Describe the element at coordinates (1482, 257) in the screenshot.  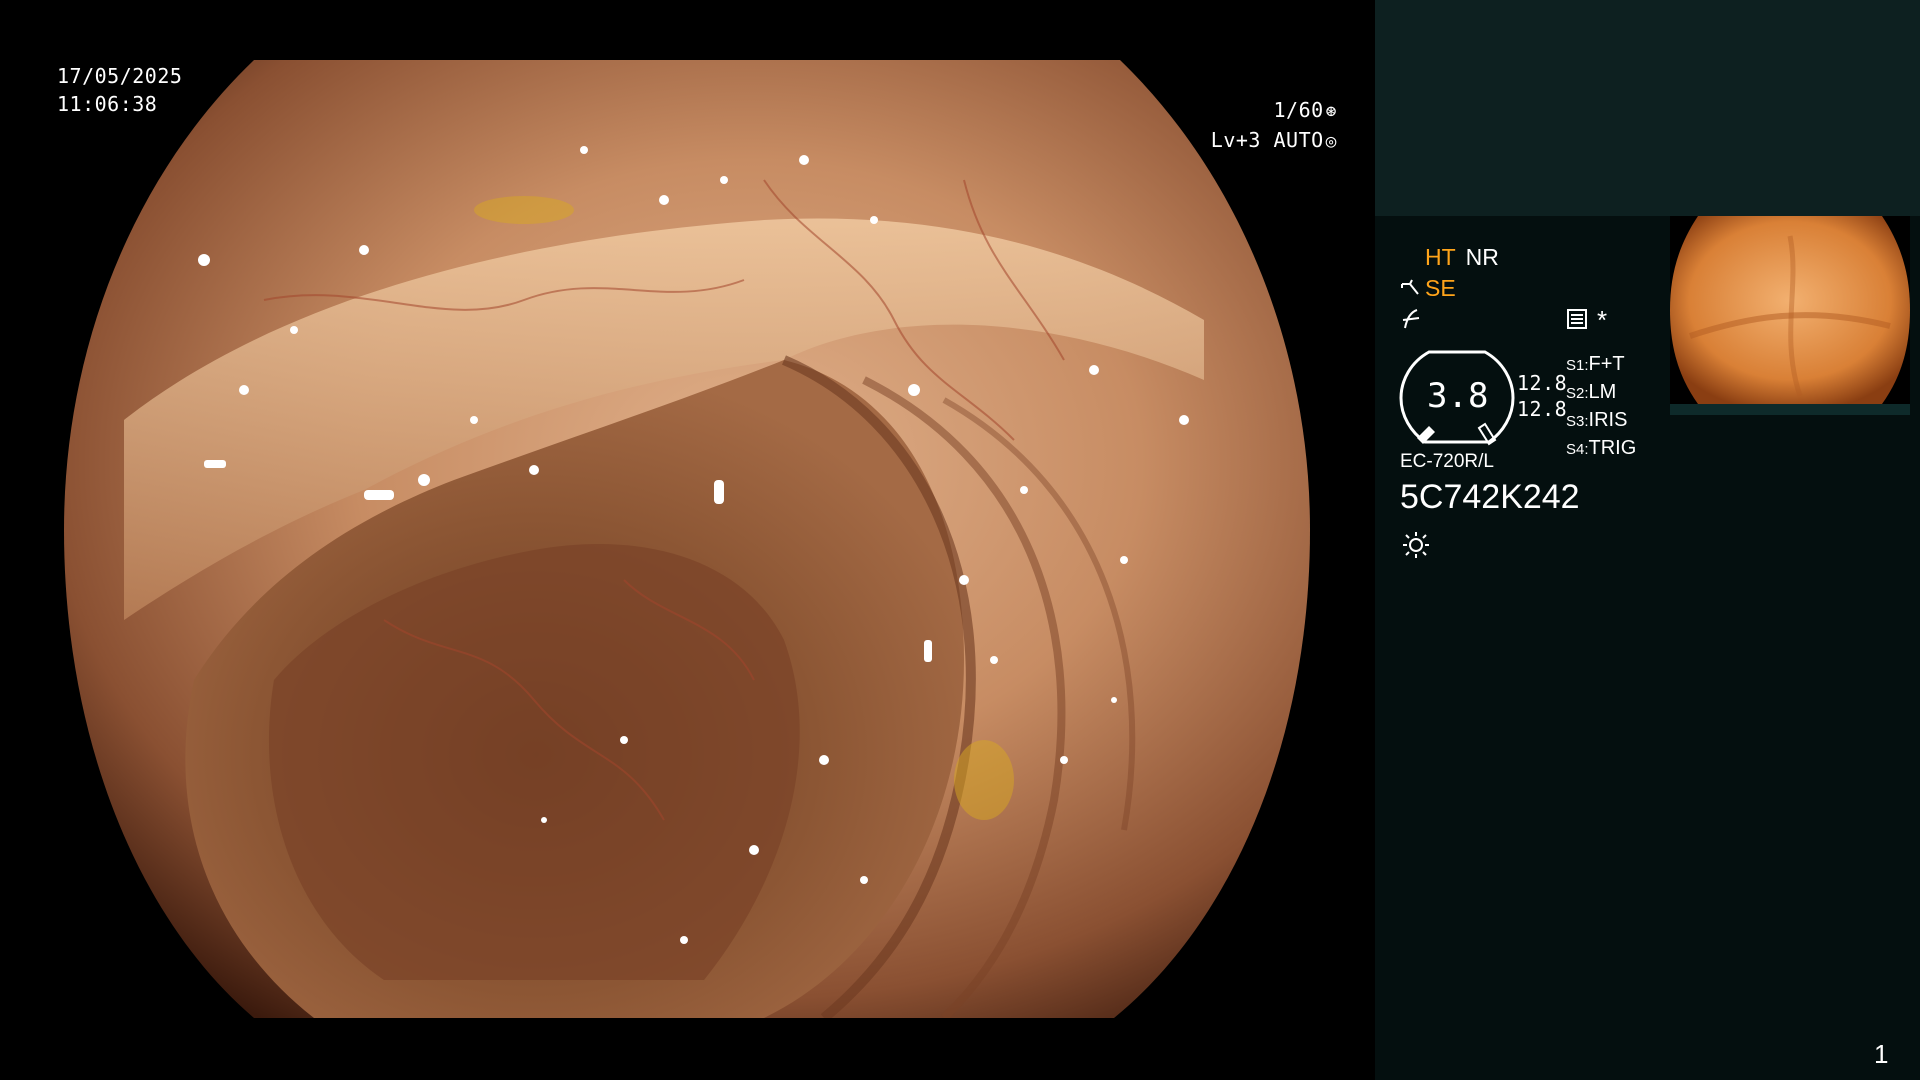
I see `nr-indicator: NR` at that location.